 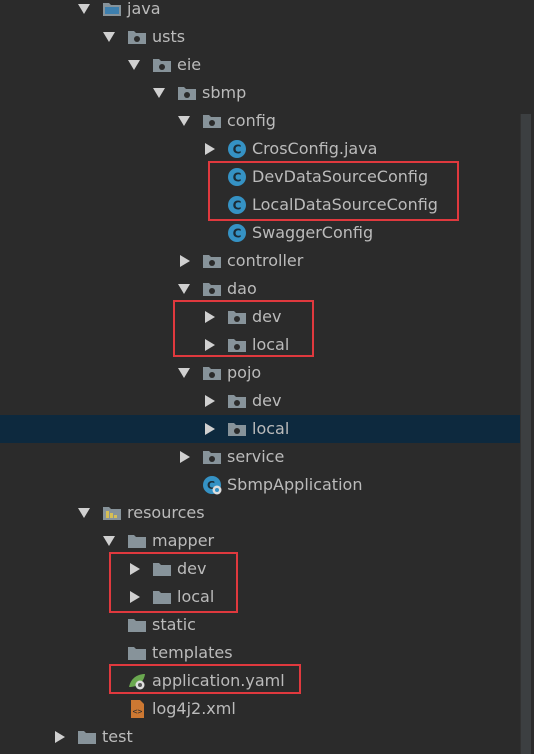 I want to click on tree-node: service, so click(x=260, y=457).